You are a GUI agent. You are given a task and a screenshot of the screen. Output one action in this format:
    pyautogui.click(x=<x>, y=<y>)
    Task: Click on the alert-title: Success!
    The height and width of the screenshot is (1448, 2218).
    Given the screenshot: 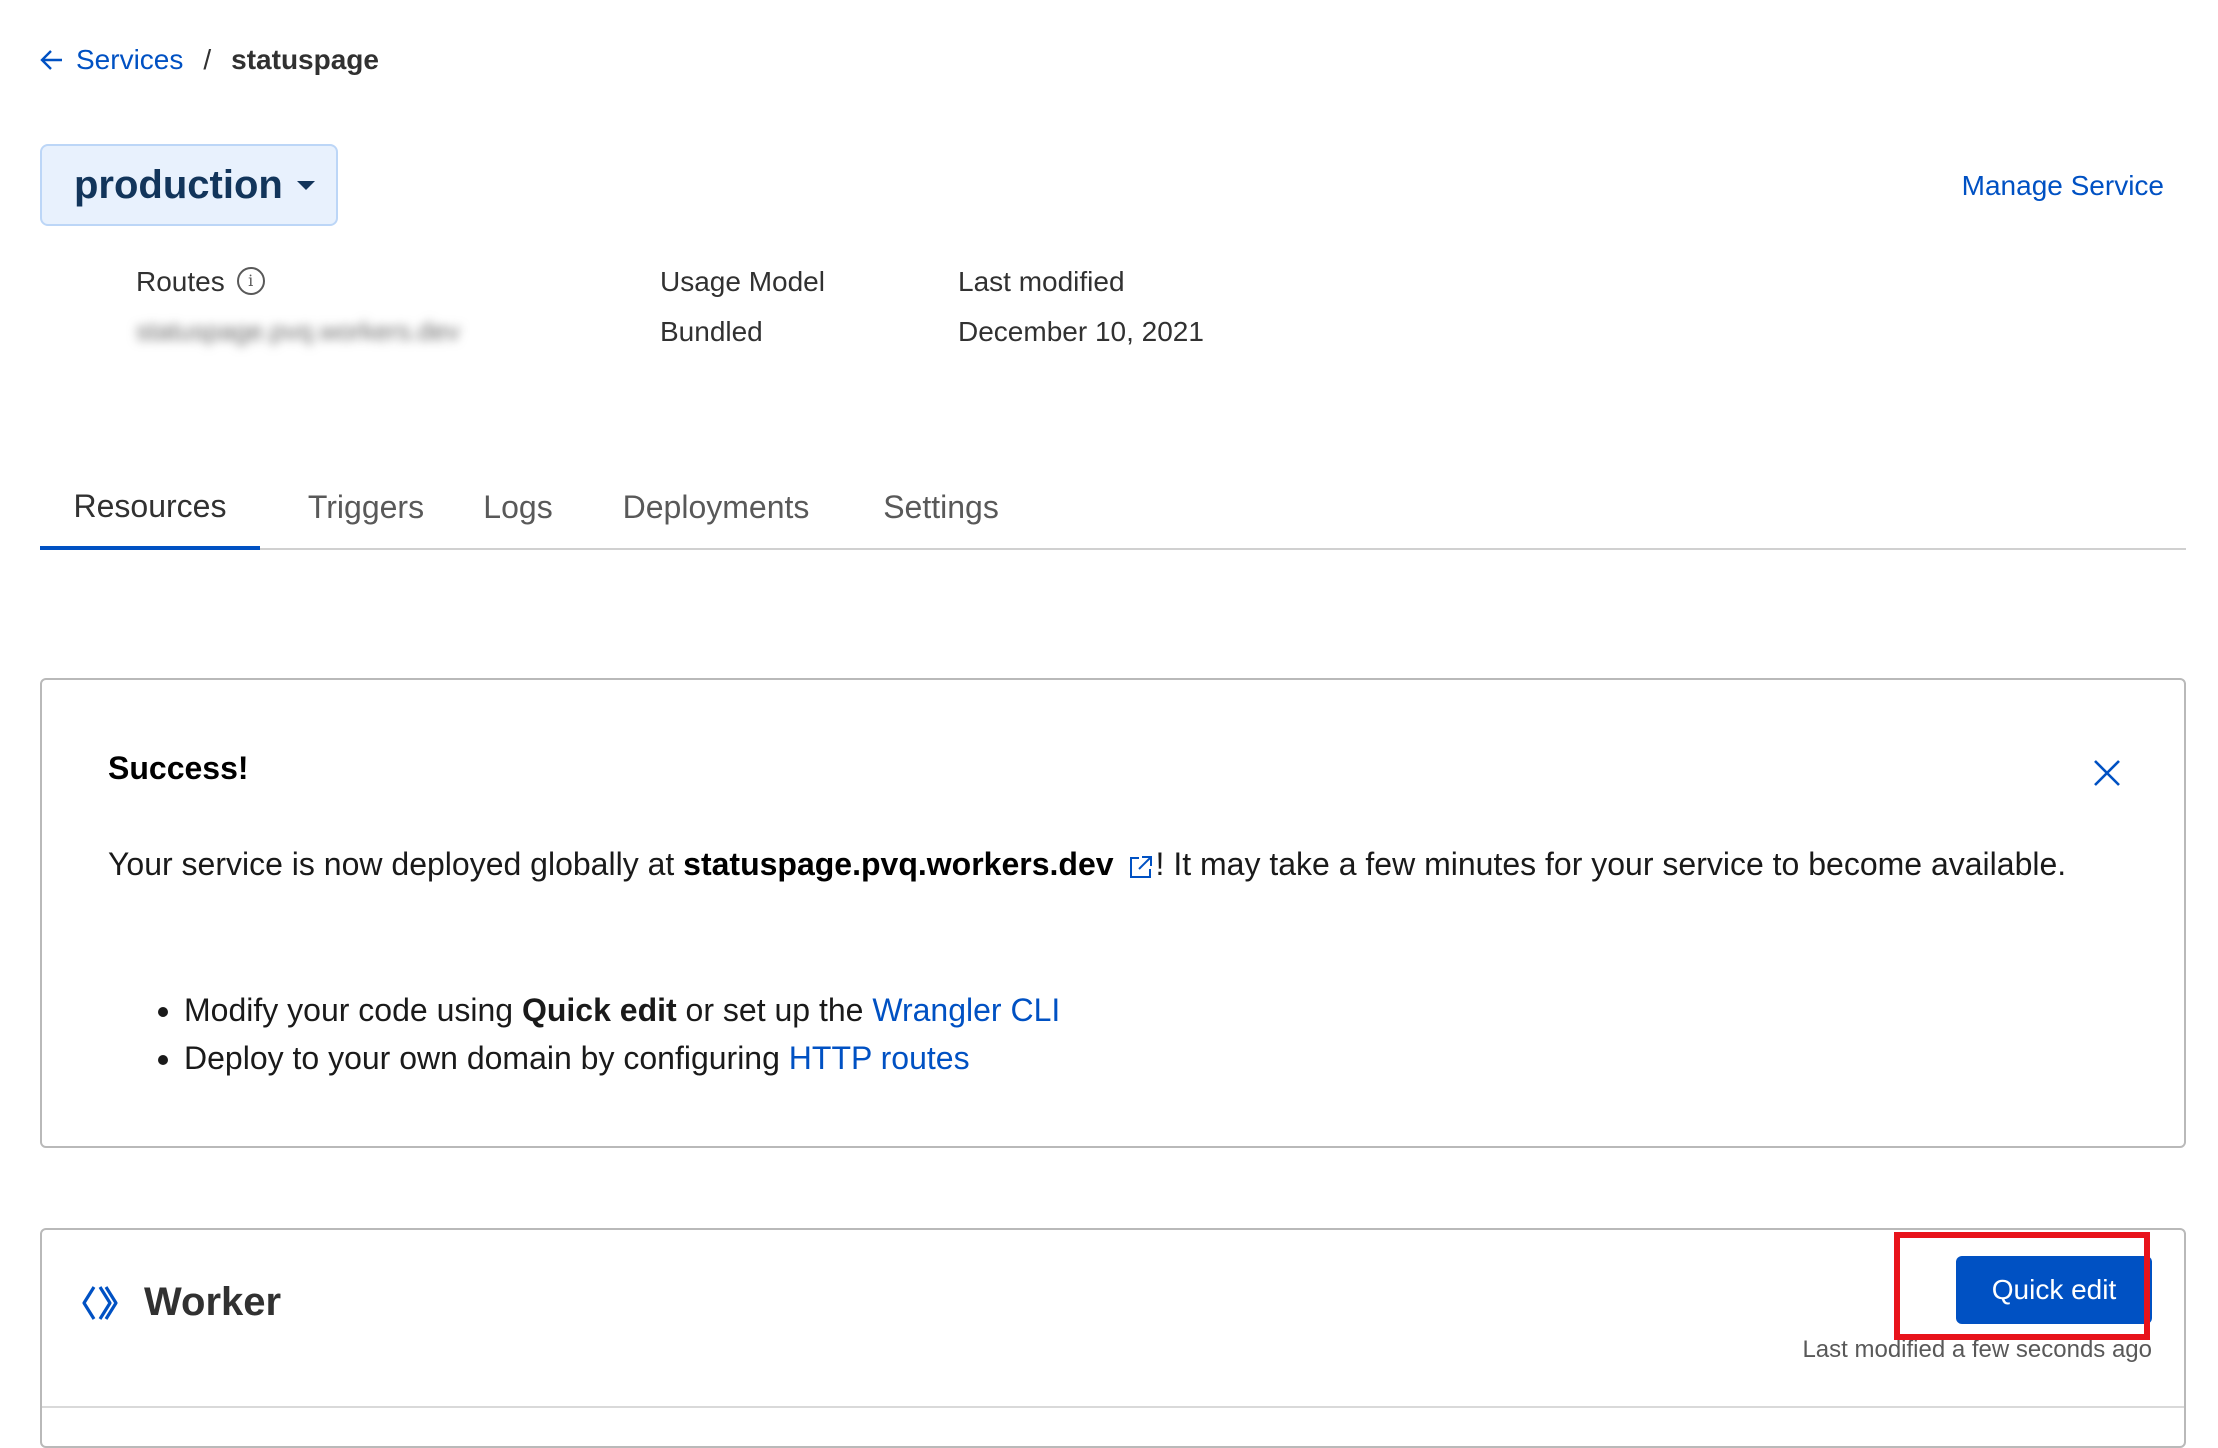 What is the action you would take?
    pyautogui.click(x=178, y=768)
    